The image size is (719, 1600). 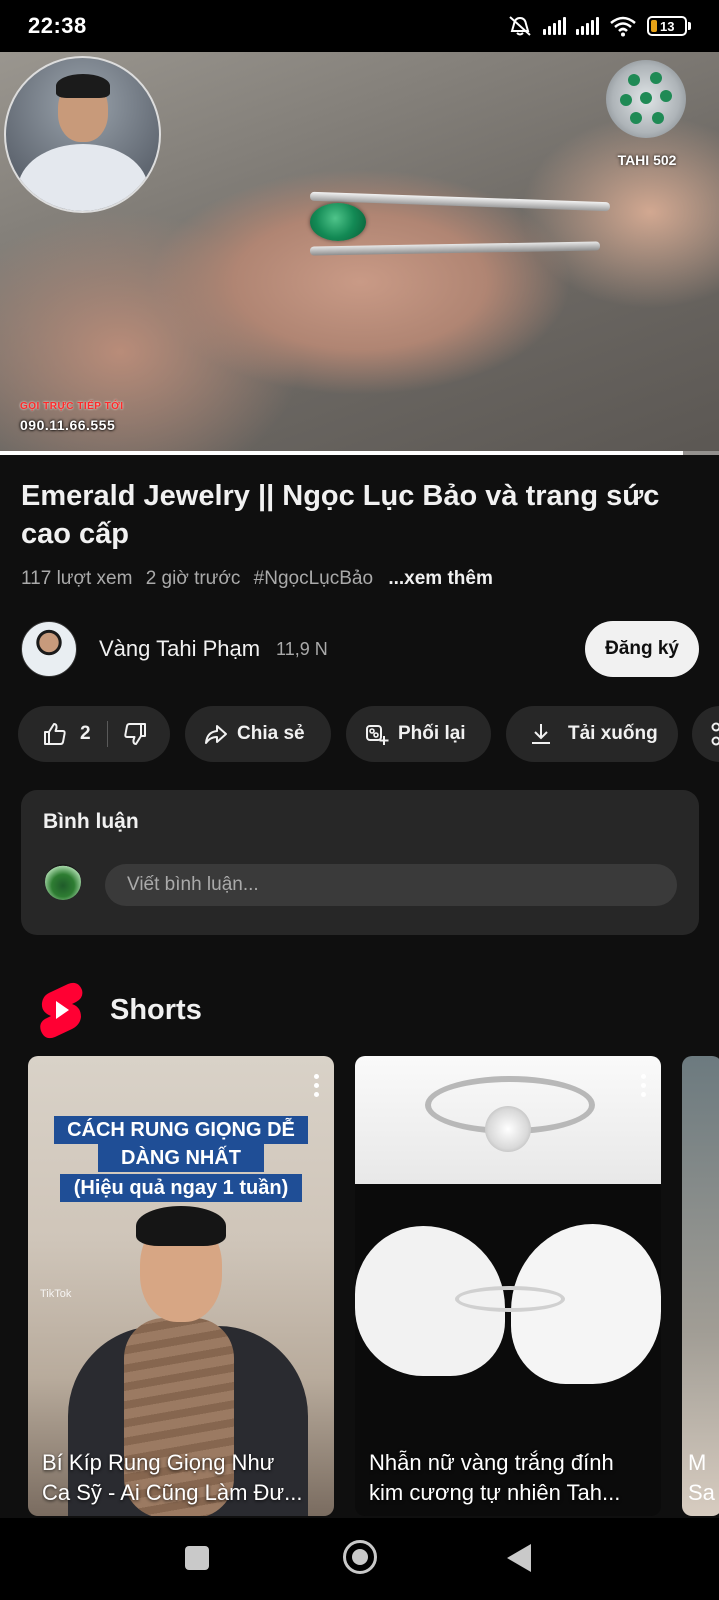 I want to click on chip-divider, so click(x=107, y=734).